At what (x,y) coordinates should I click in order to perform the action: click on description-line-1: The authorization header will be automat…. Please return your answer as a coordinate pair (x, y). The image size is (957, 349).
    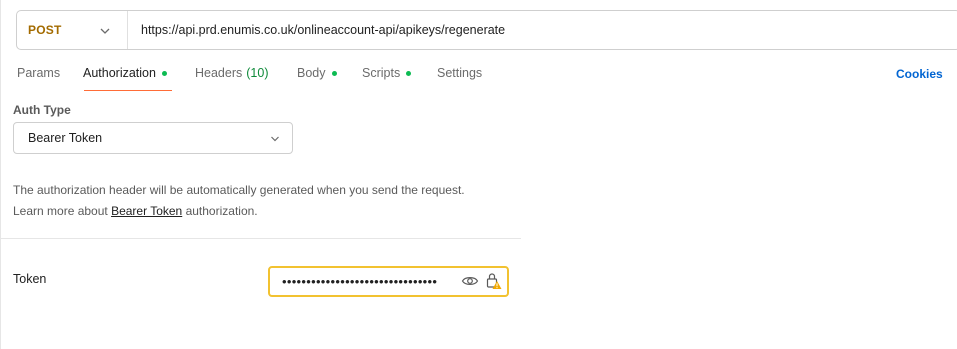
    Looking at the image, I should click on (239, 190).